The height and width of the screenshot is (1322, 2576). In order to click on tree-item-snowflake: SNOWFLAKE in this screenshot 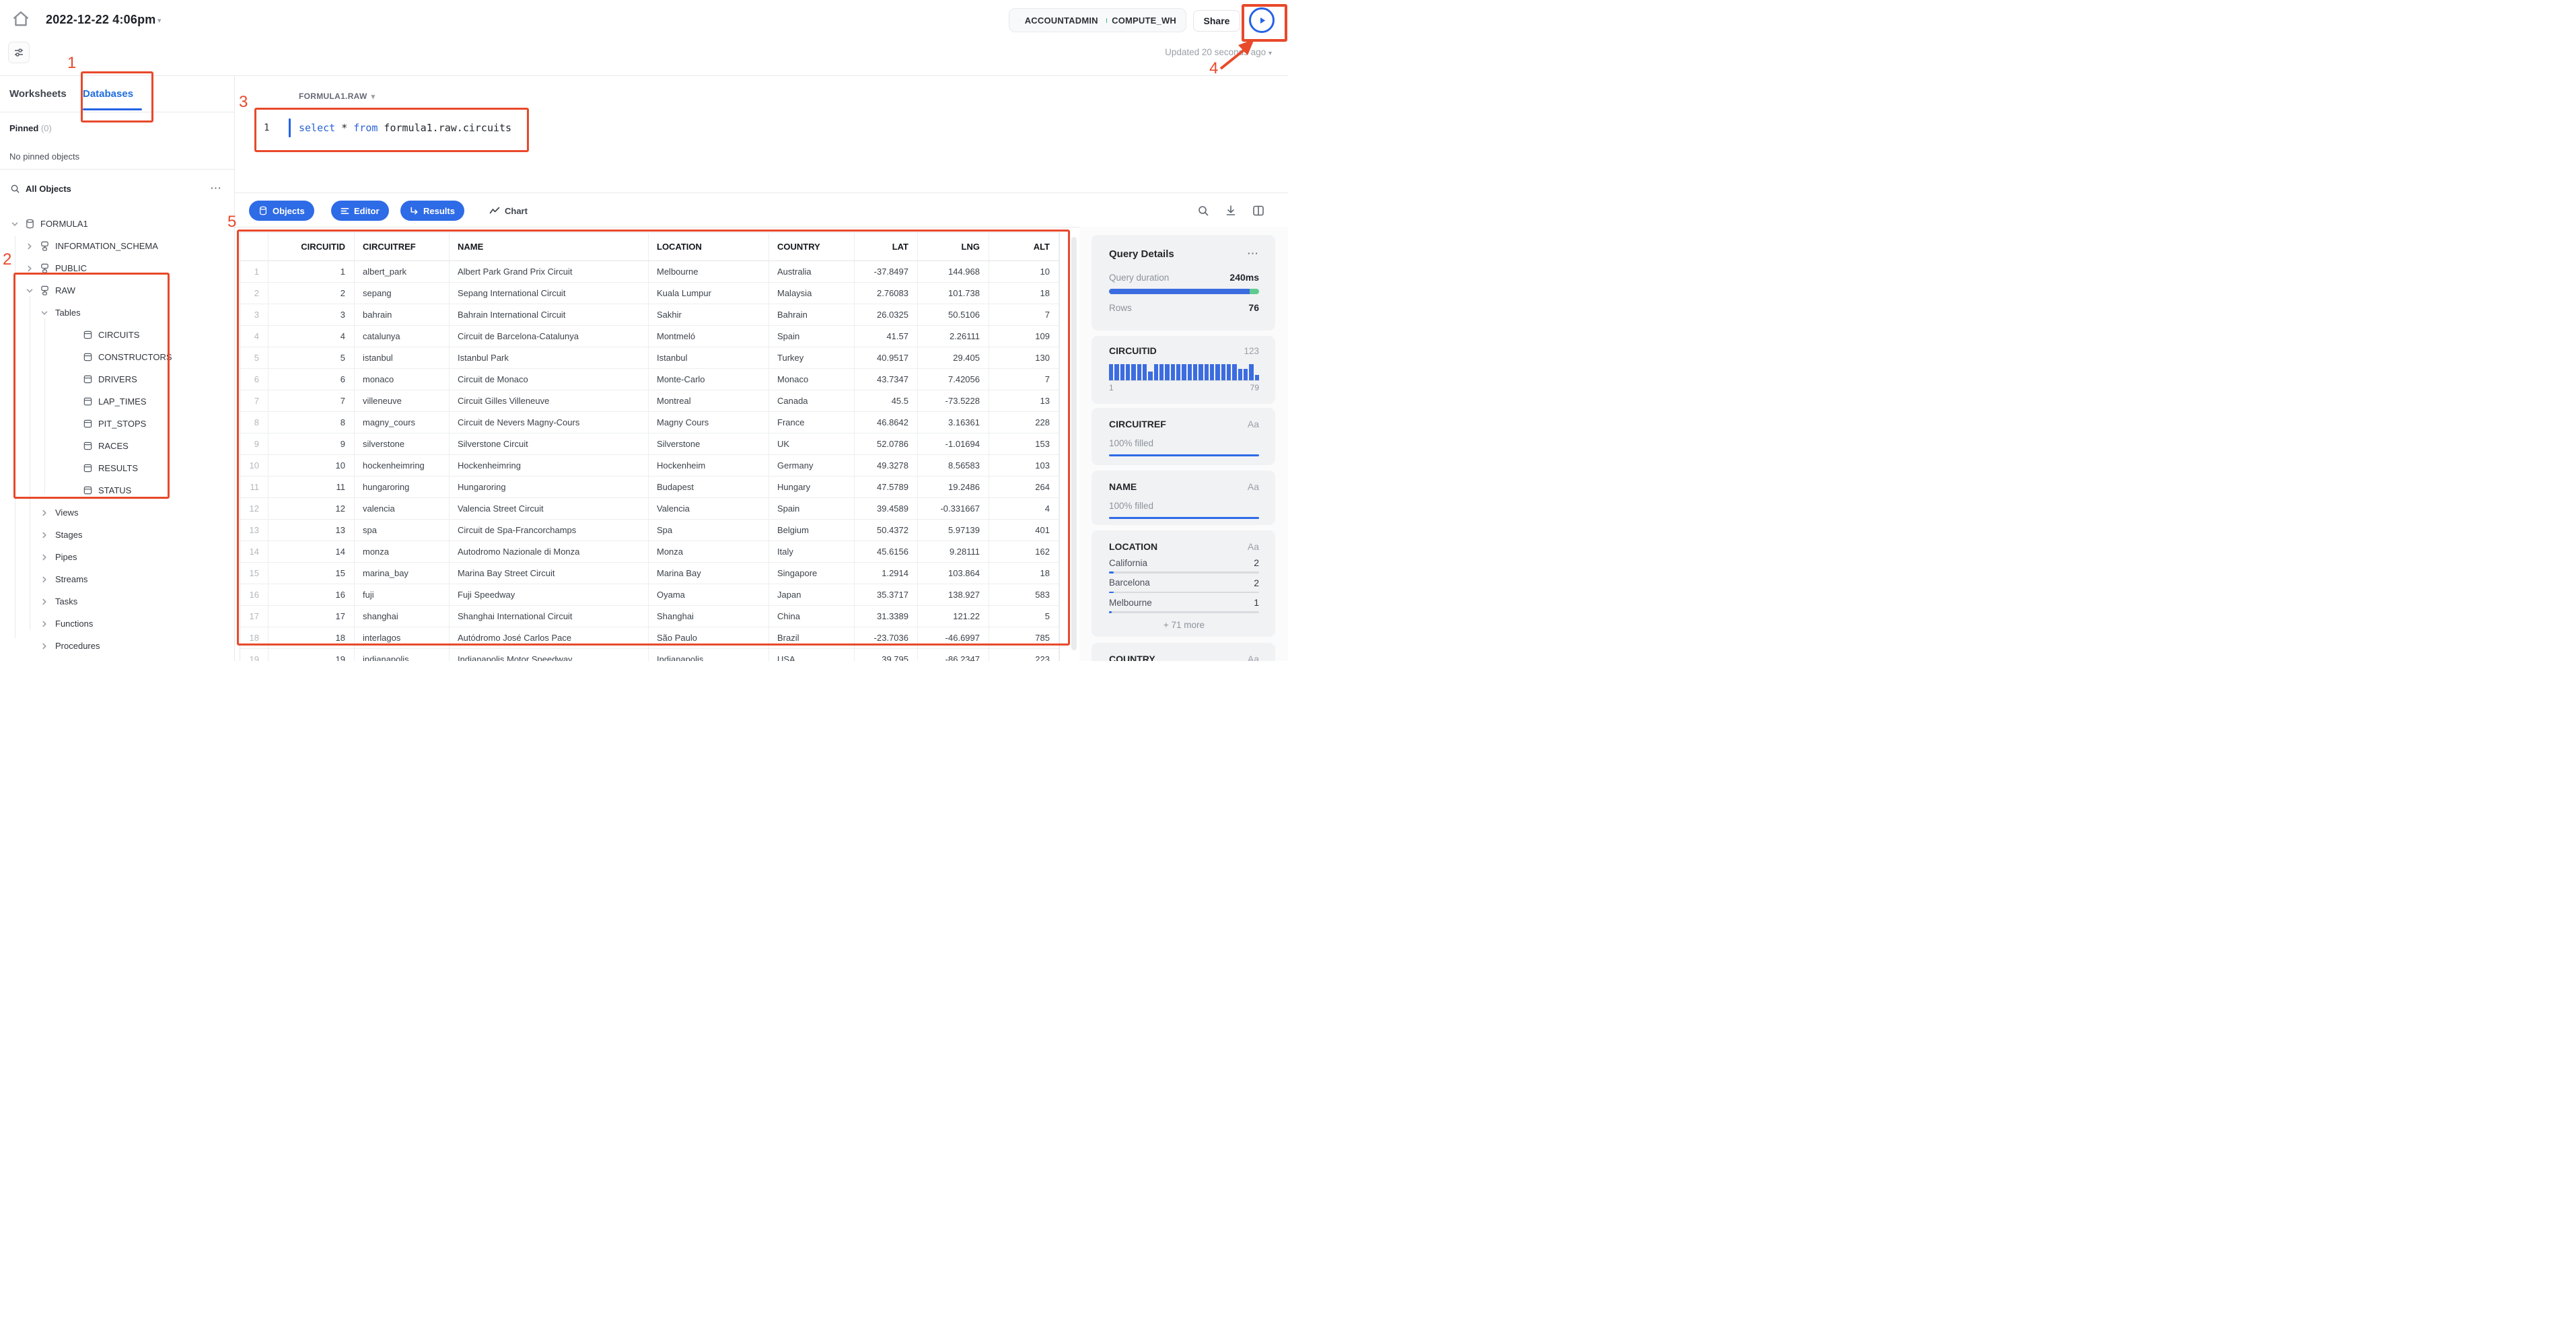, I will do `click(117, 659)`.